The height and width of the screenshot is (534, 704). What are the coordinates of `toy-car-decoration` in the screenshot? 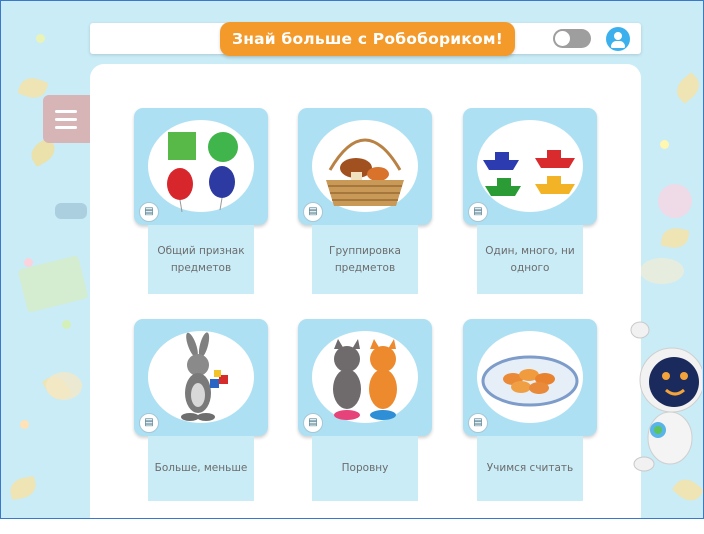 It's located at (71, 211).